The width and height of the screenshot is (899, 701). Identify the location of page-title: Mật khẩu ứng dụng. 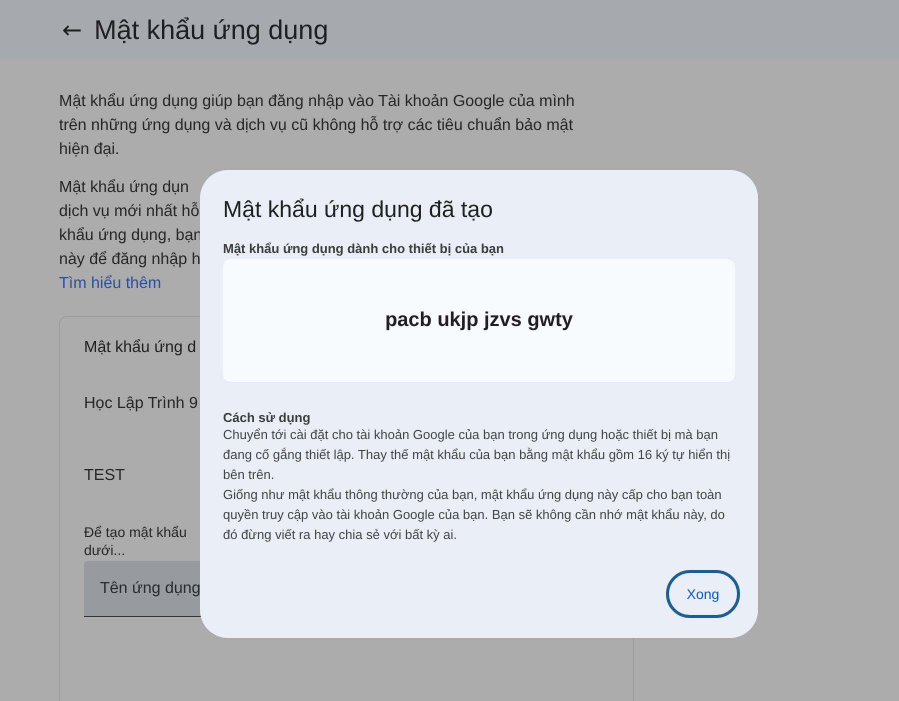
(211, 30).